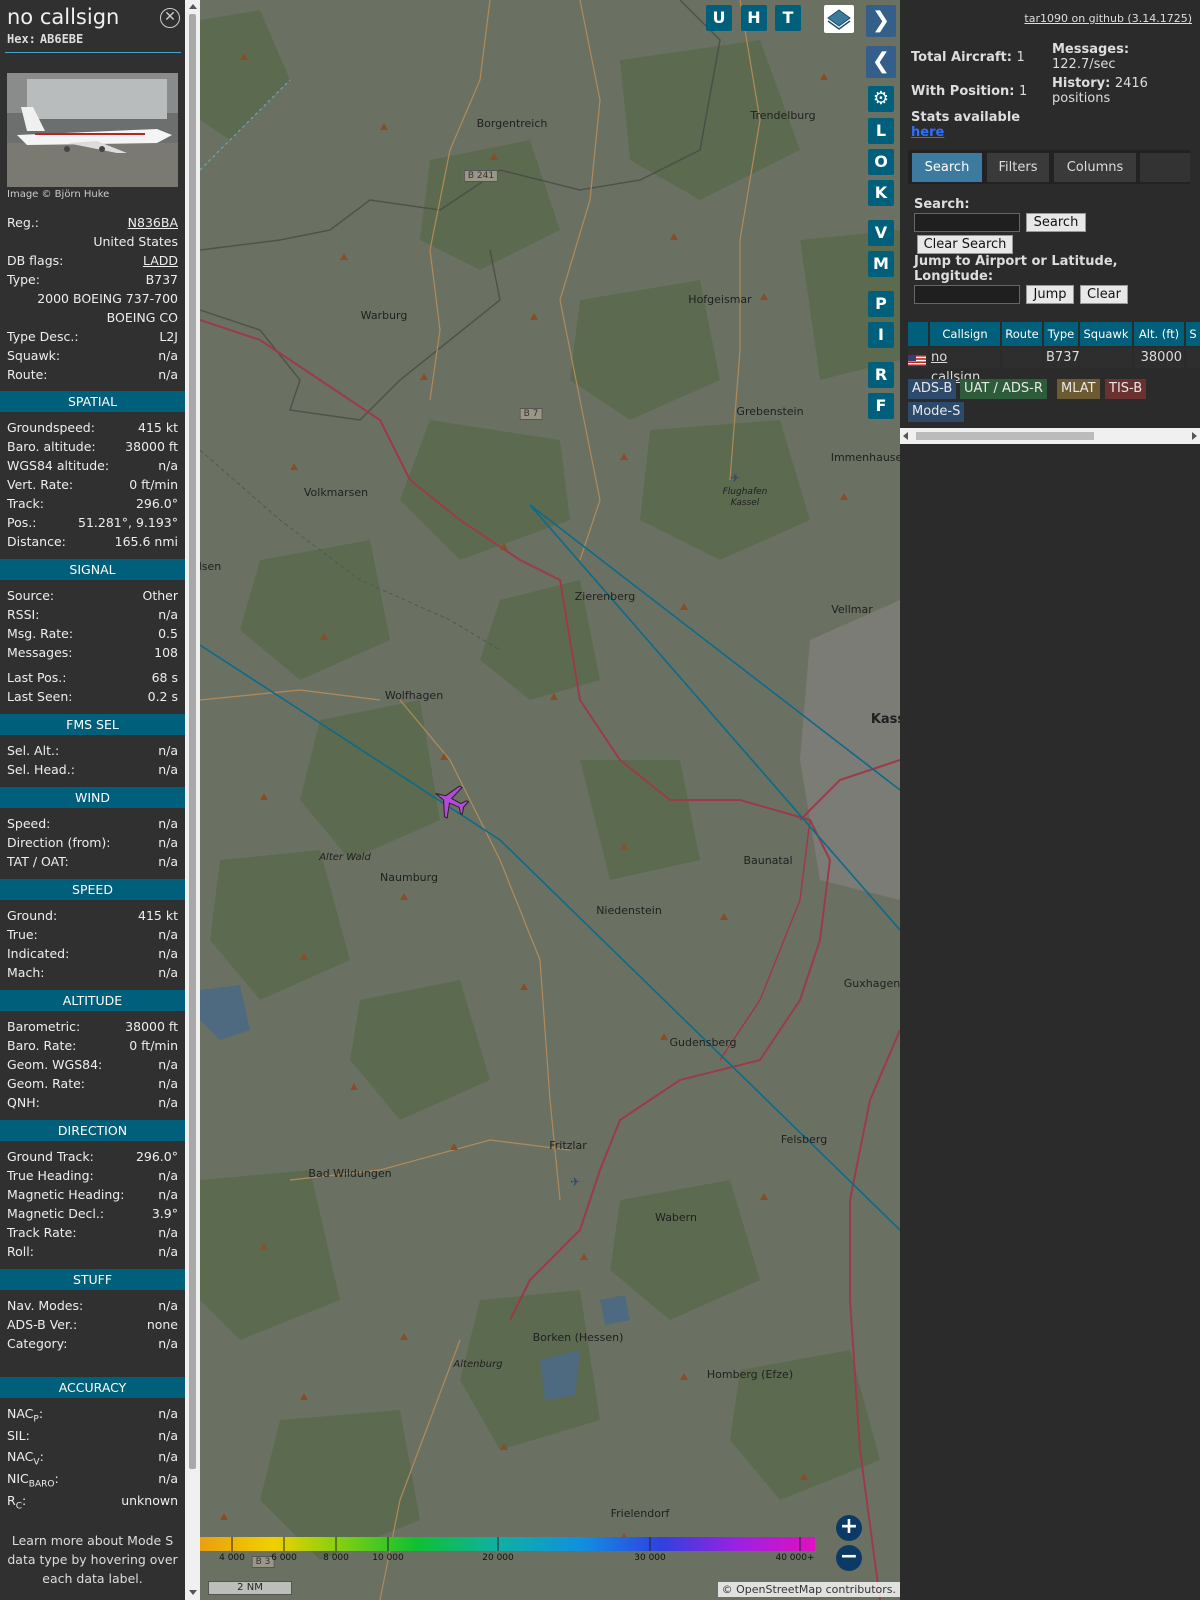  Describe the element at coordinates (965, 244) in the screenshot. I see `clear-search-button: Clear Search` at that location.